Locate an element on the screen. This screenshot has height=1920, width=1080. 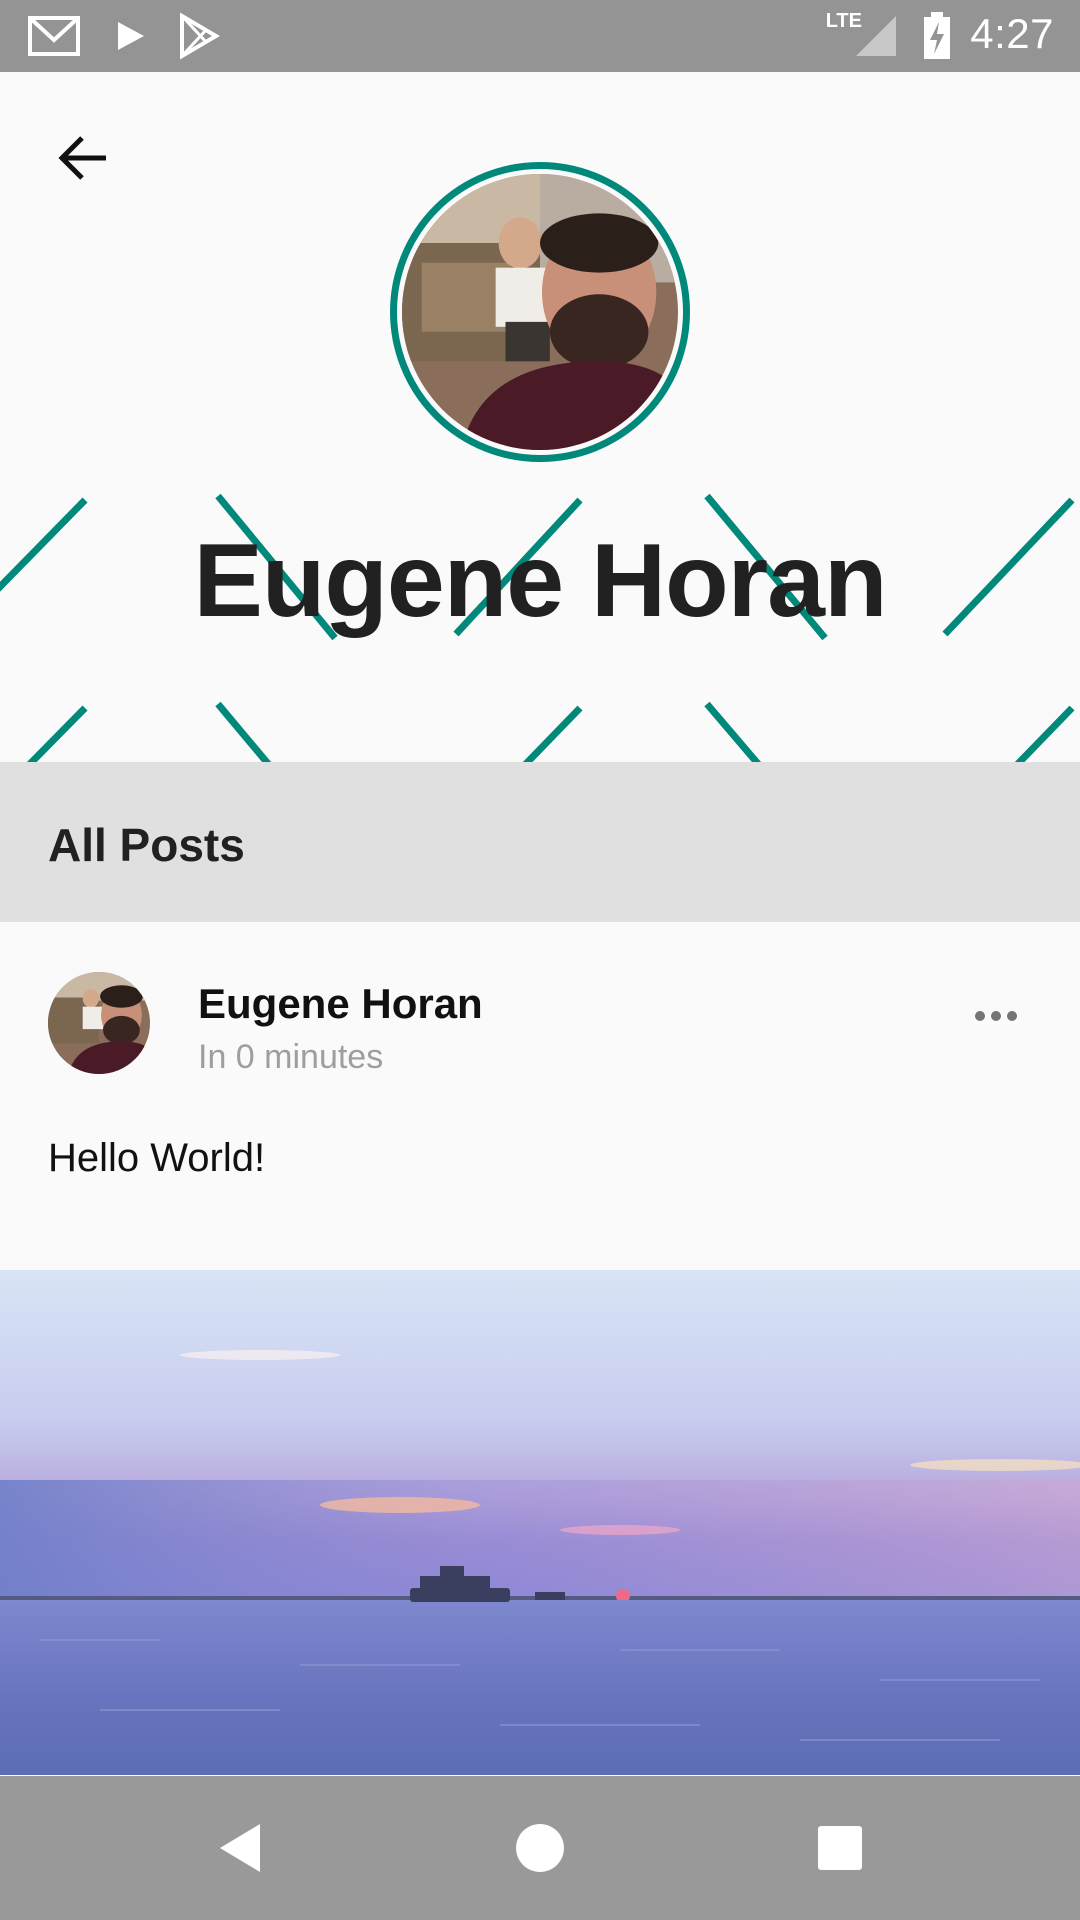
play-icon is located at coordinates (131, 36).